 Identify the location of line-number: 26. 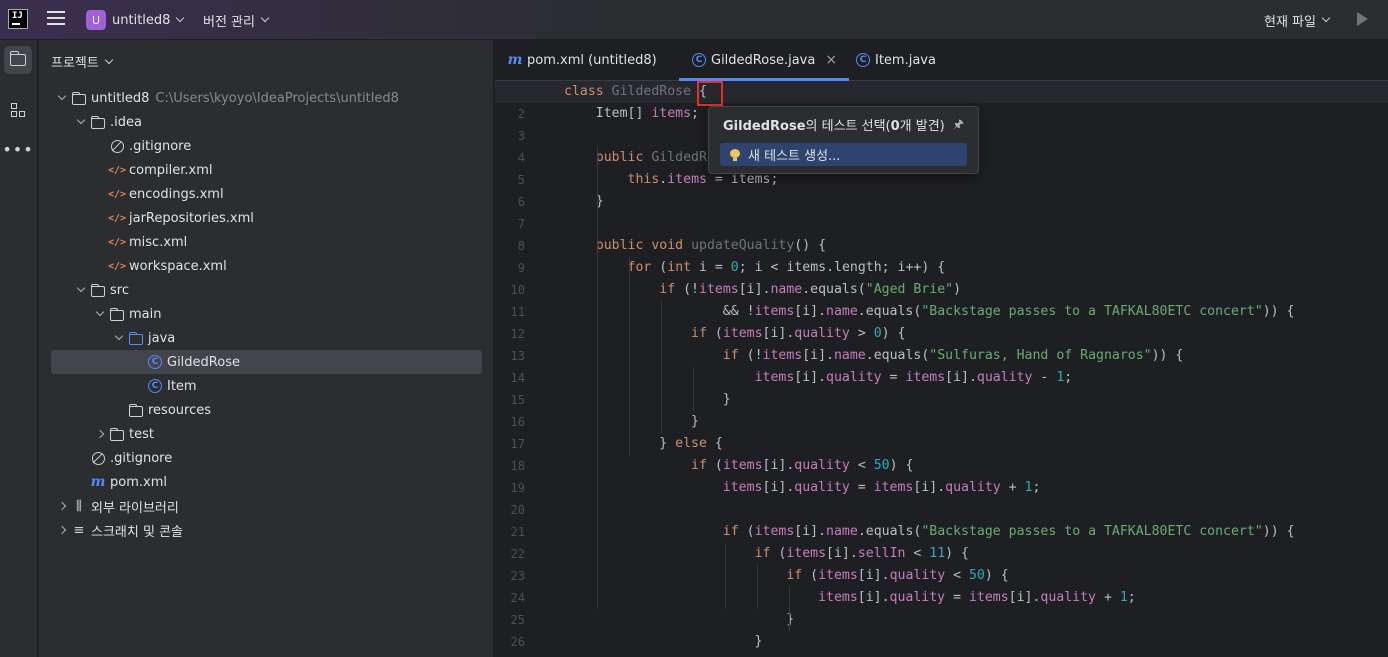
(517, 642).